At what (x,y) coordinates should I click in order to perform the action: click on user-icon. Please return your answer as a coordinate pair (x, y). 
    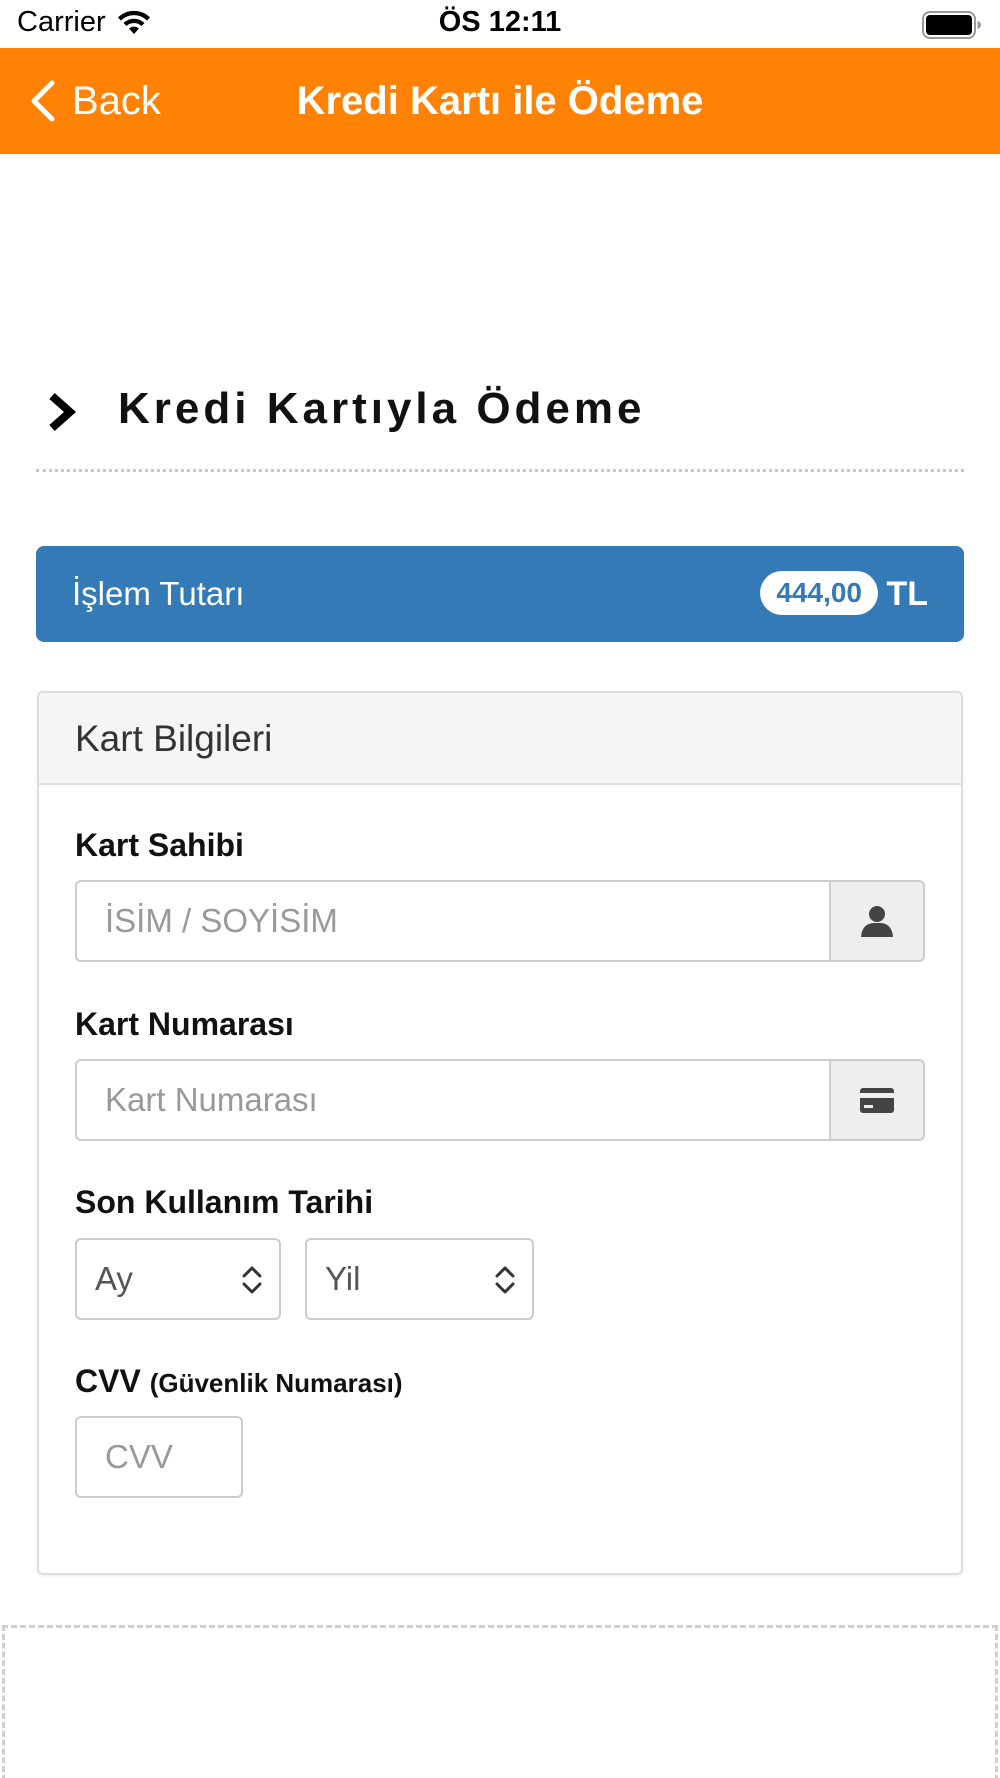
    Looking at the image, I should click on (877, 921).